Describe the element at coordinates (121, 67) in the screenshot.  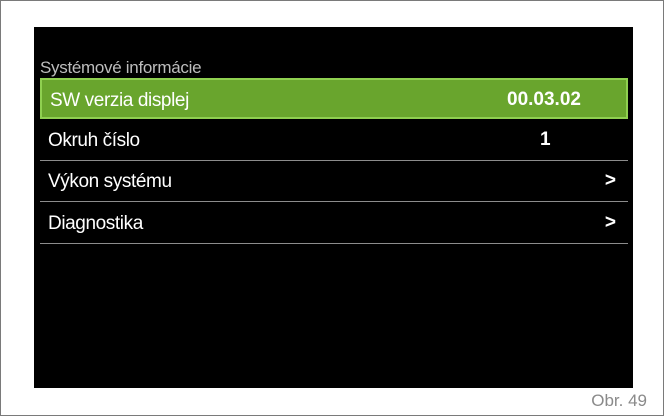
I see `menu-title: Systémové informácie` at that location.